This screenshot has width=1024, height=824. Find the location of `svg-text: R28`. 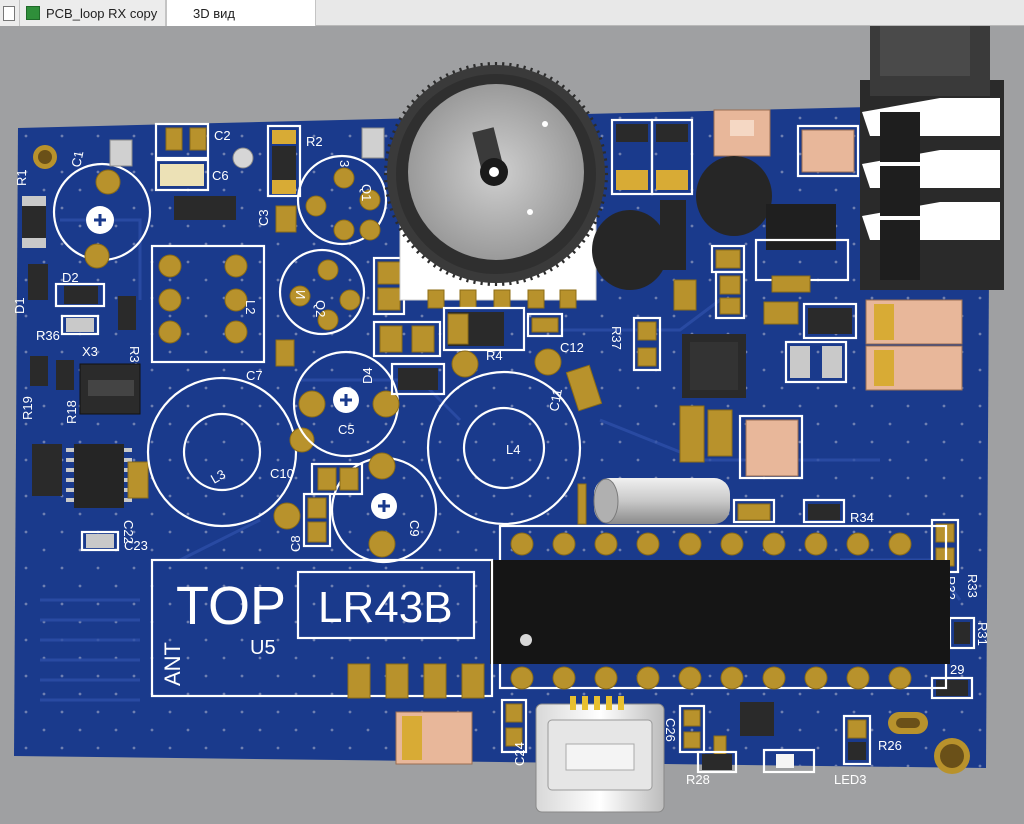

svg-text: R28 is located at coordinates (698, 779).